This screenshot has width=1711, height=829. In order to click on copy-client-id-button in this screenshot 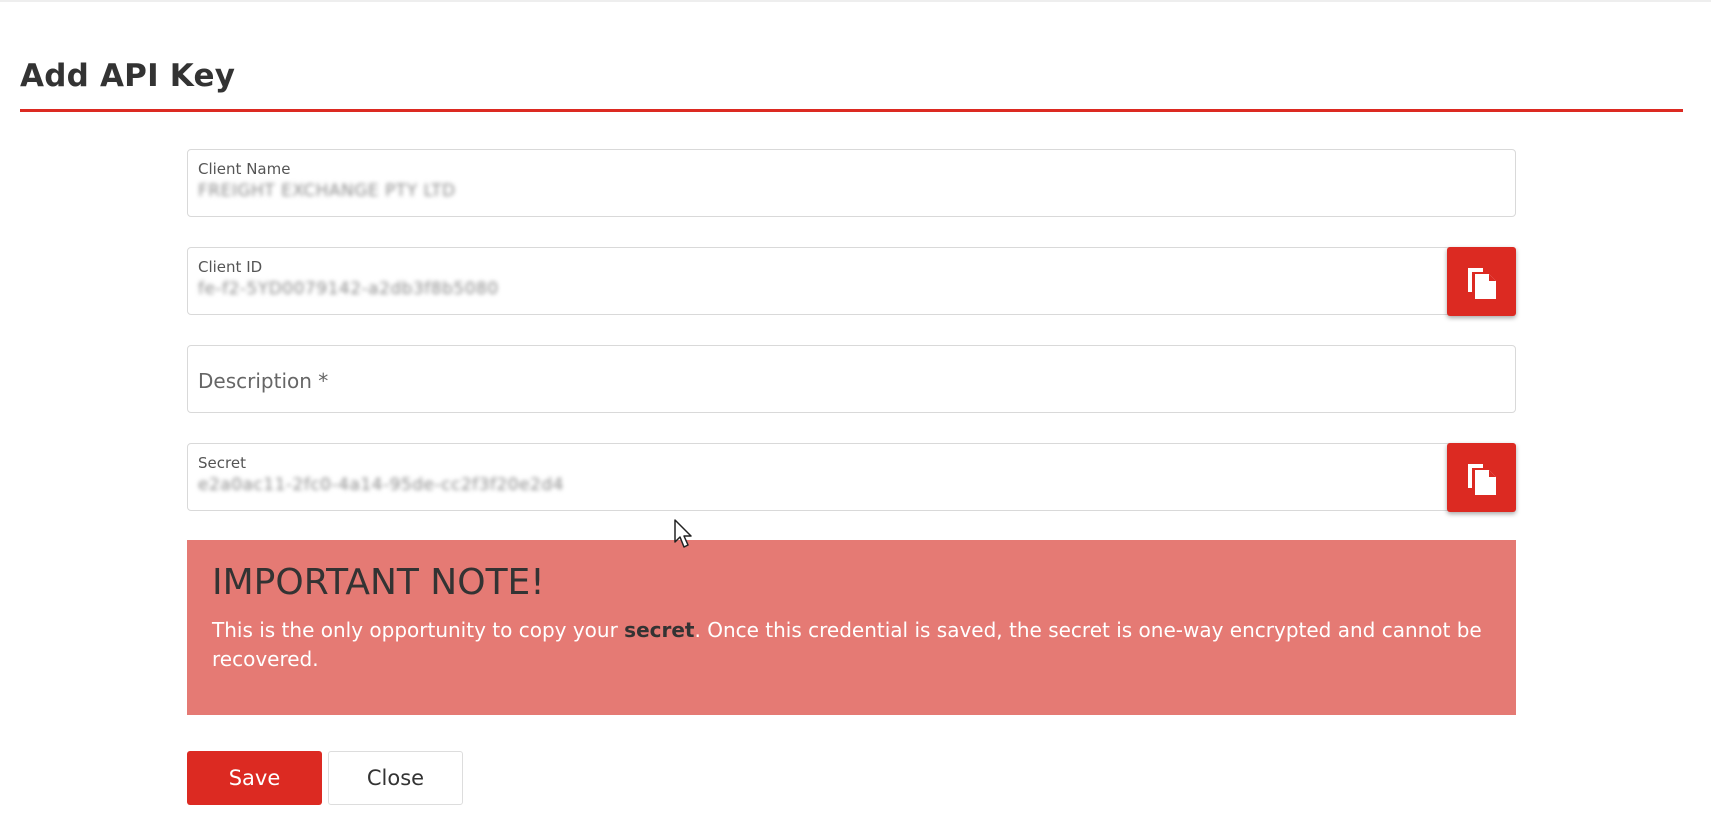, I will do `click(1481, 281)`.